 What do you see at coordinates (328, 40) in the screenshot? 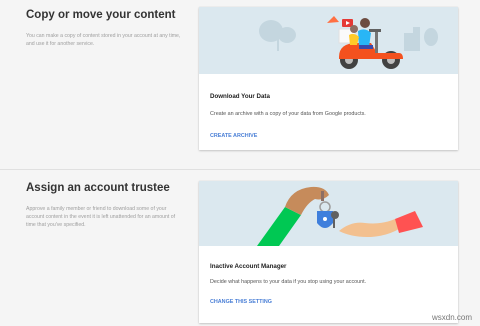
I see `scooter-illustration` at bounding box center [328, 40].